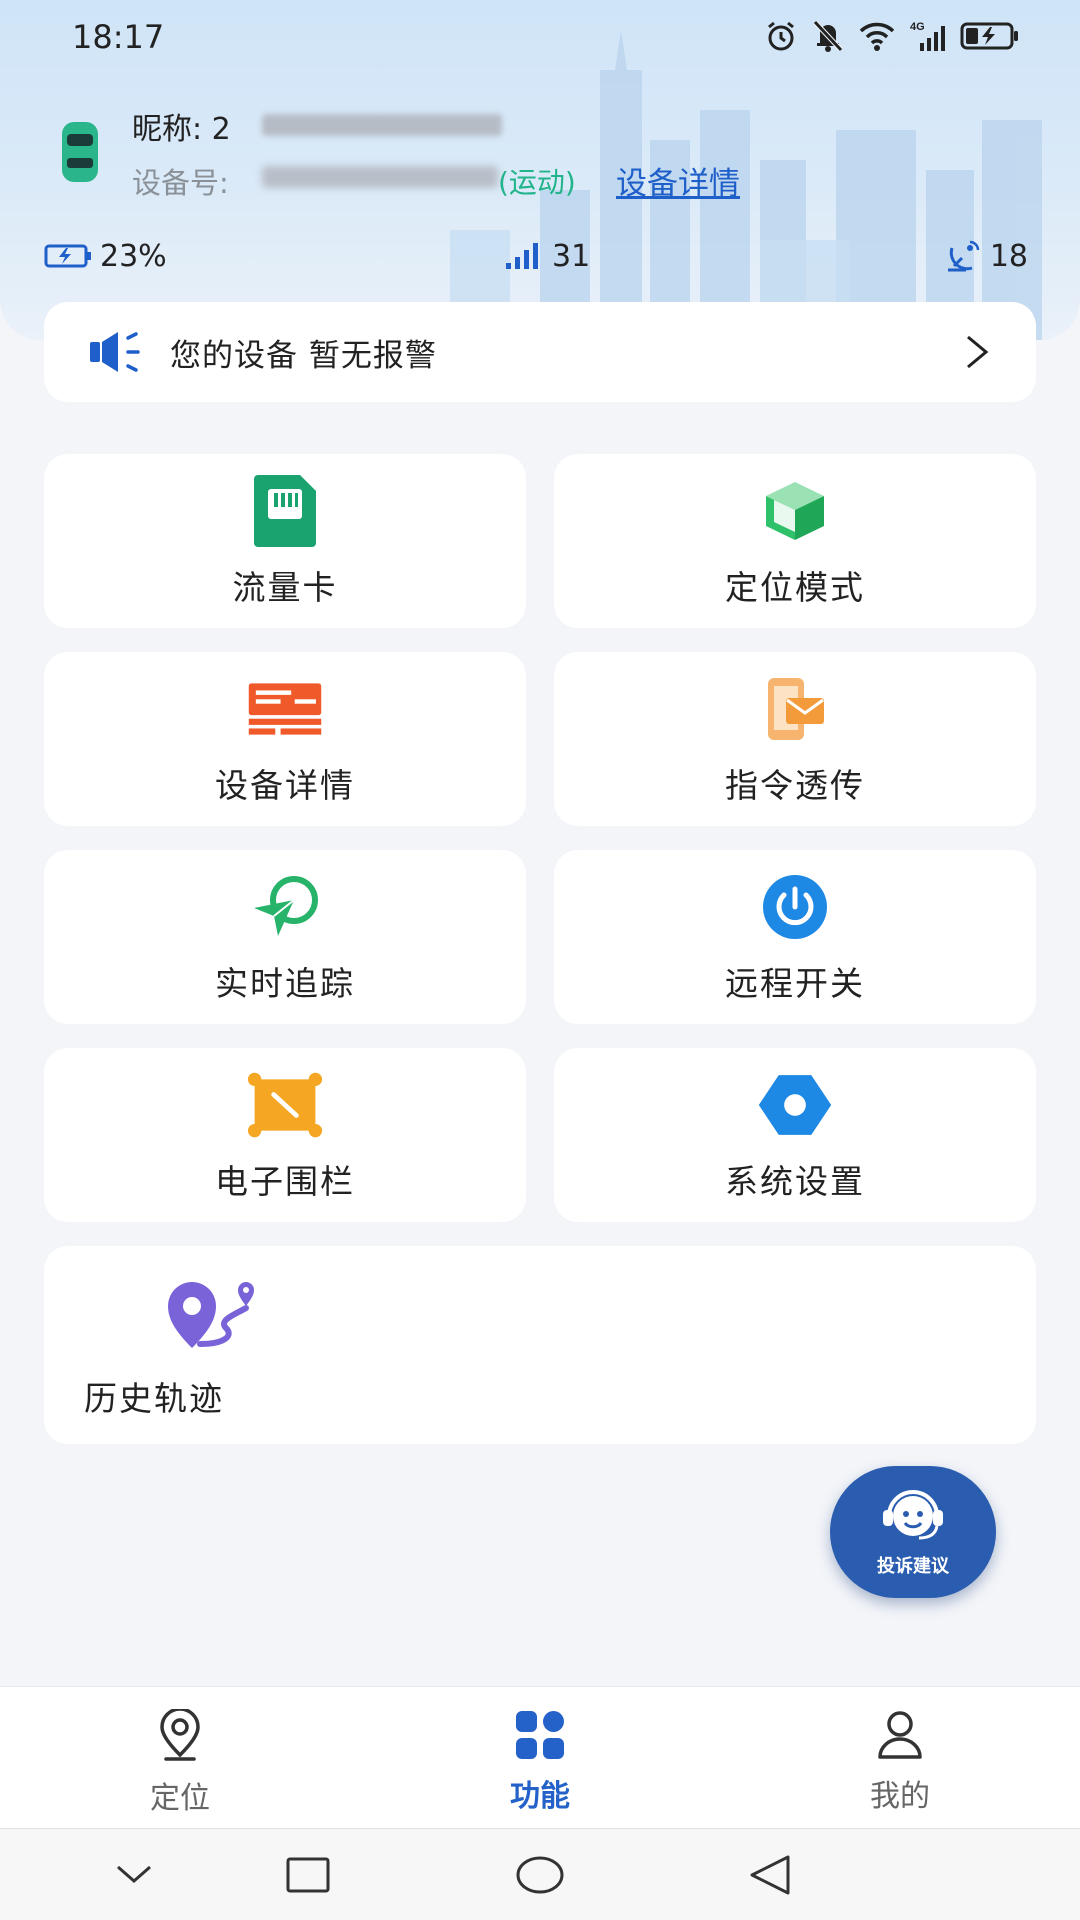 The image size is (1080, 1920). I want to click on nav-home-button, so click(540, 1875).